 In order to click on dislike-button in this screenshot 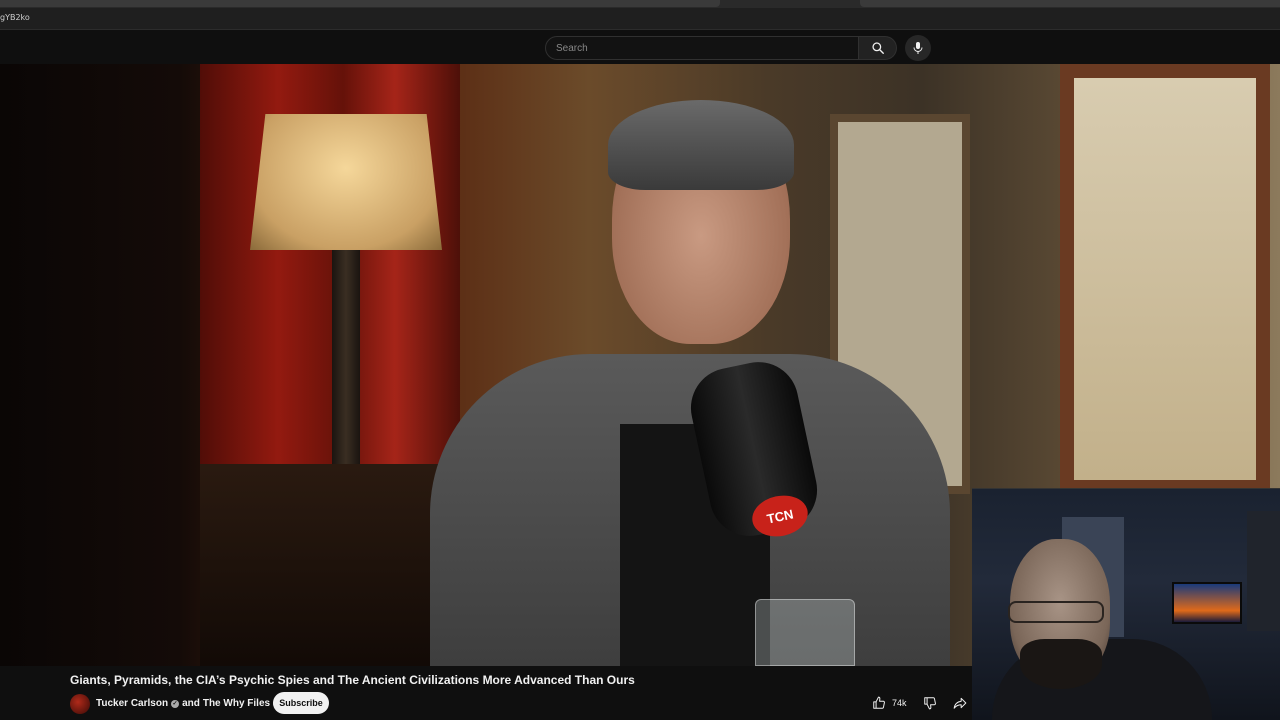, I will do `click(930, 703)`.